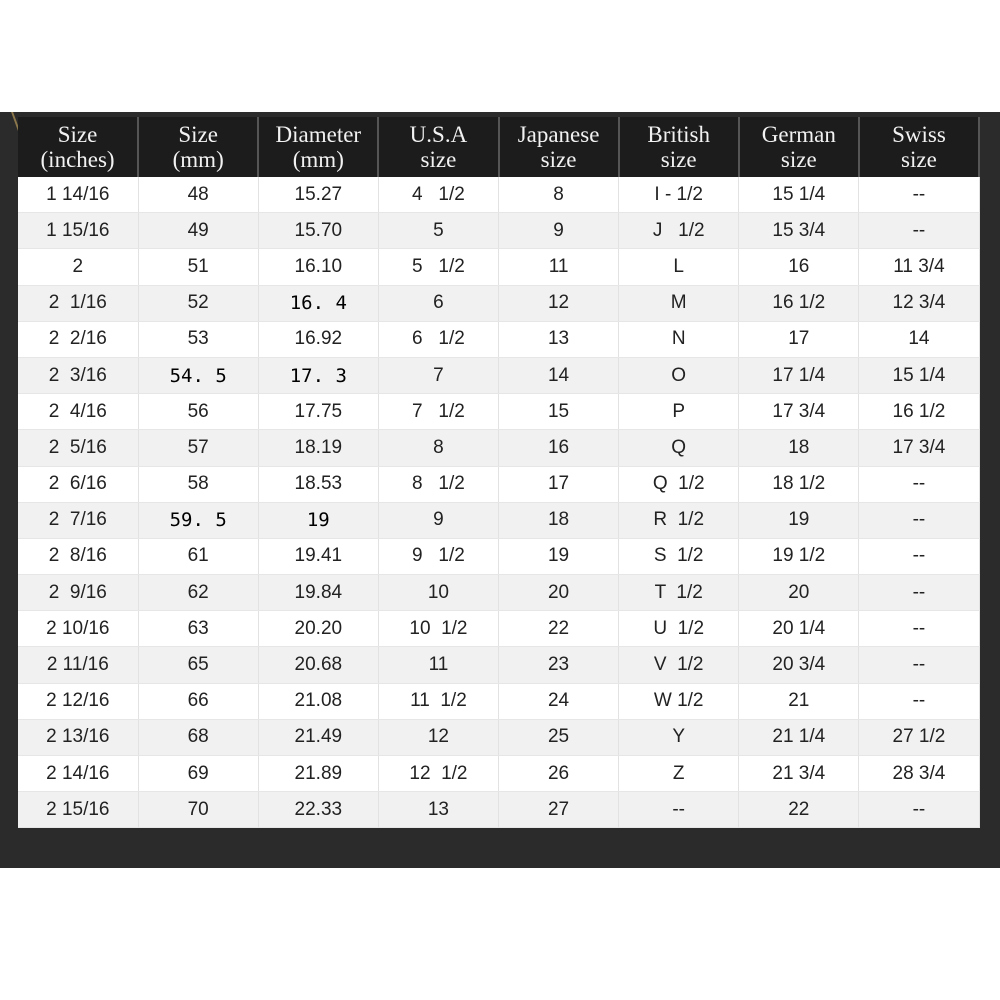  What do you see at coordinates (198, 303) in the screenshot?
I see `table-cell: 52` at bounding box center [198, 303].